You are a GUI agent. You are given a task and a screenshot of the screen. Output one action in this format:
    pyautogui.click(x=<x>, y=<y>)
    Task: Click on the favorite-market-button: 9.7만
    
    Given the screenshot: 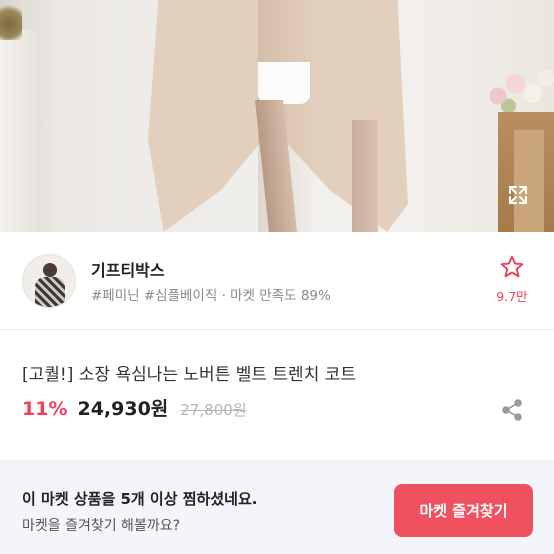 What is the action you would take?
    pyautogui.click(x=512, y=282)
    